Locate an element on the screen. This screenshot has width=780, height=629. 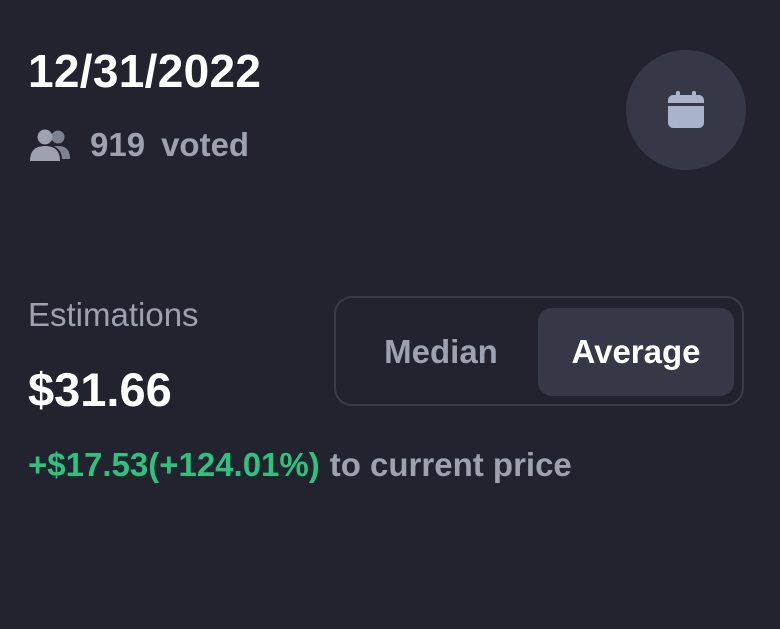
price-change-value: +$17.53(+124.01%) is located at coordinates (174, 464).